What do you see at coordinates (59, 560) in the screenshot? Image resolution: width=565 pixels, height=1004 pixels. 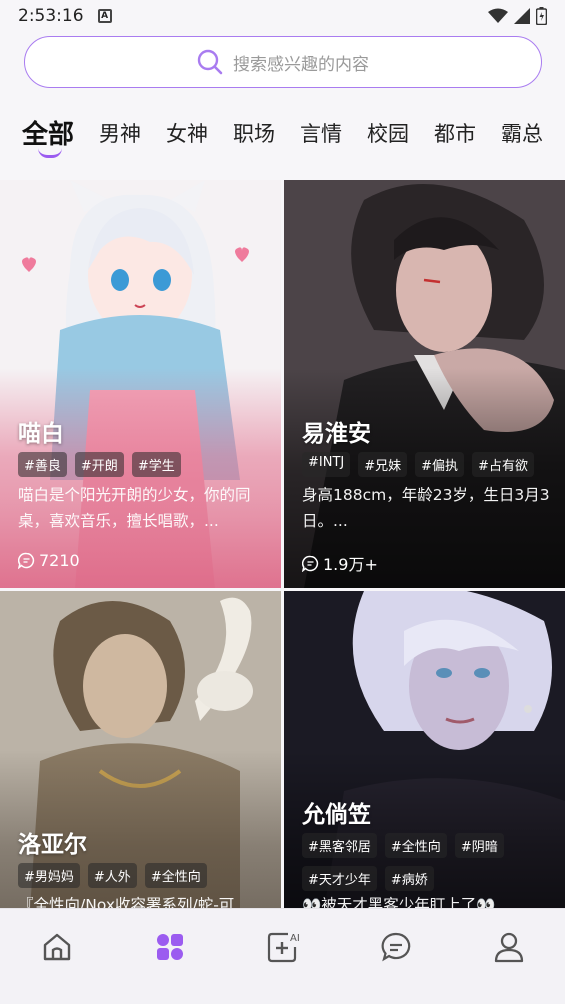 I see `chat-count-value: 7210` at bounding box center [59, 560].